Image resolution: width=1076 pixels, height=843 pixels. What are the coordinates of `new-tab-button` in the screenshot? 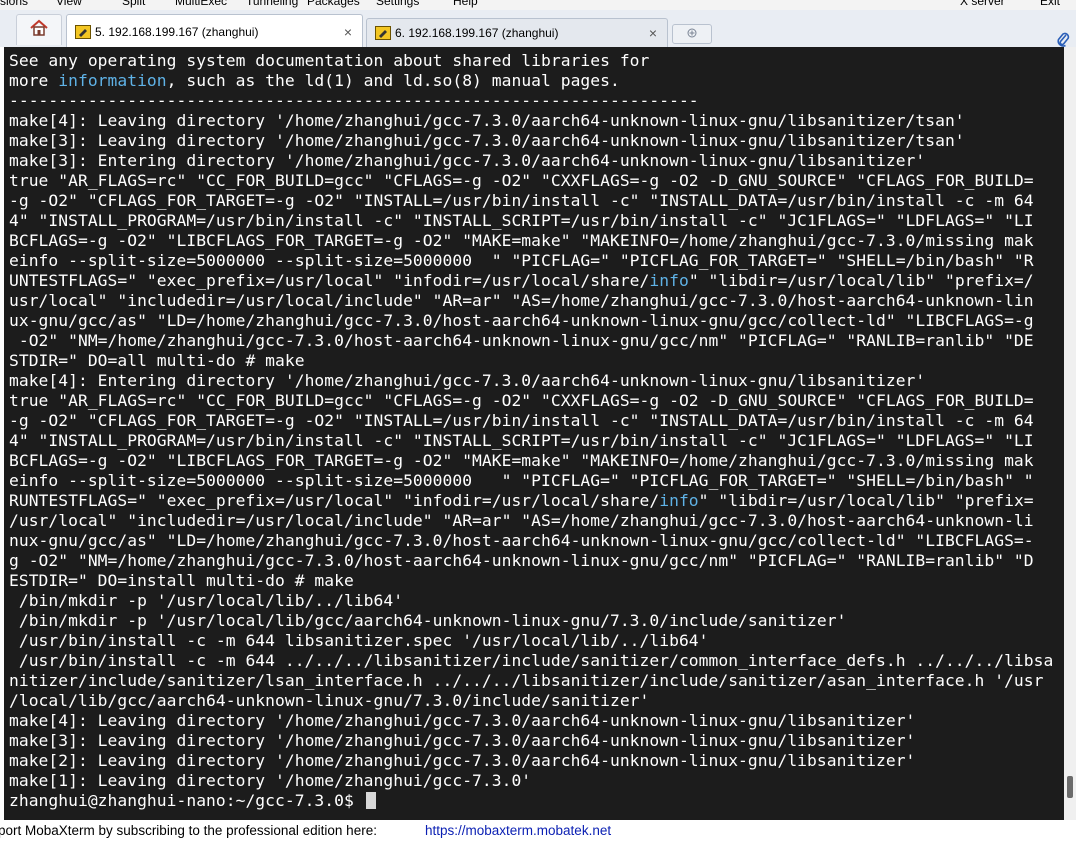 It's located at (692, 34).